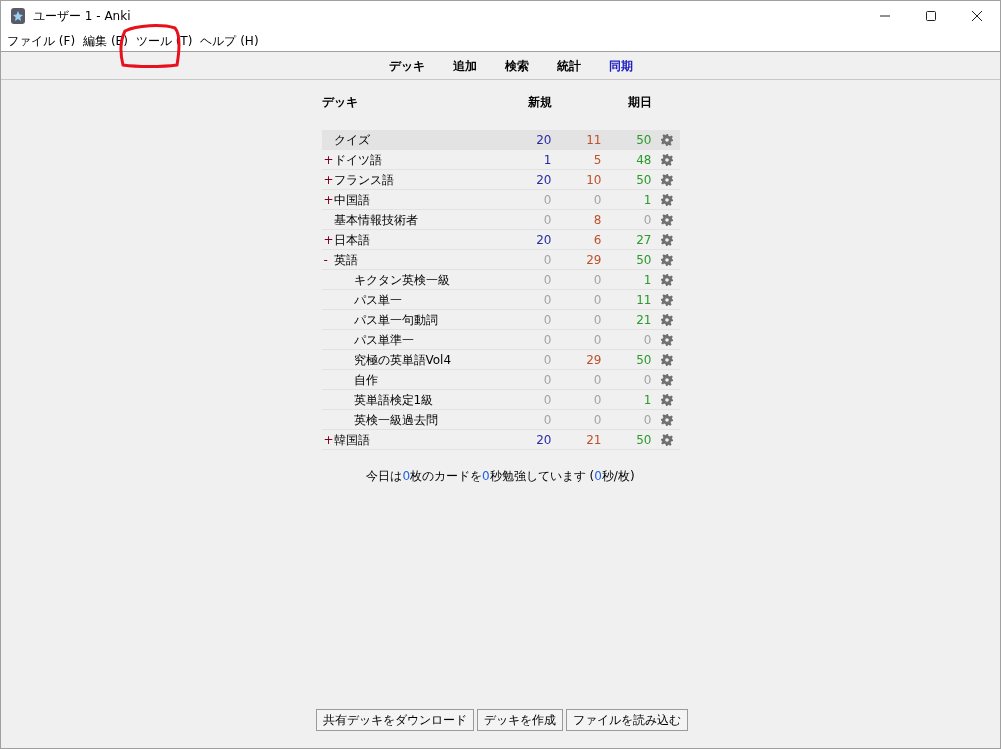  Describe the element at coordinates (229, 41) in the screenshot. I see `menu-item: ヘルプ (H)` at that location.